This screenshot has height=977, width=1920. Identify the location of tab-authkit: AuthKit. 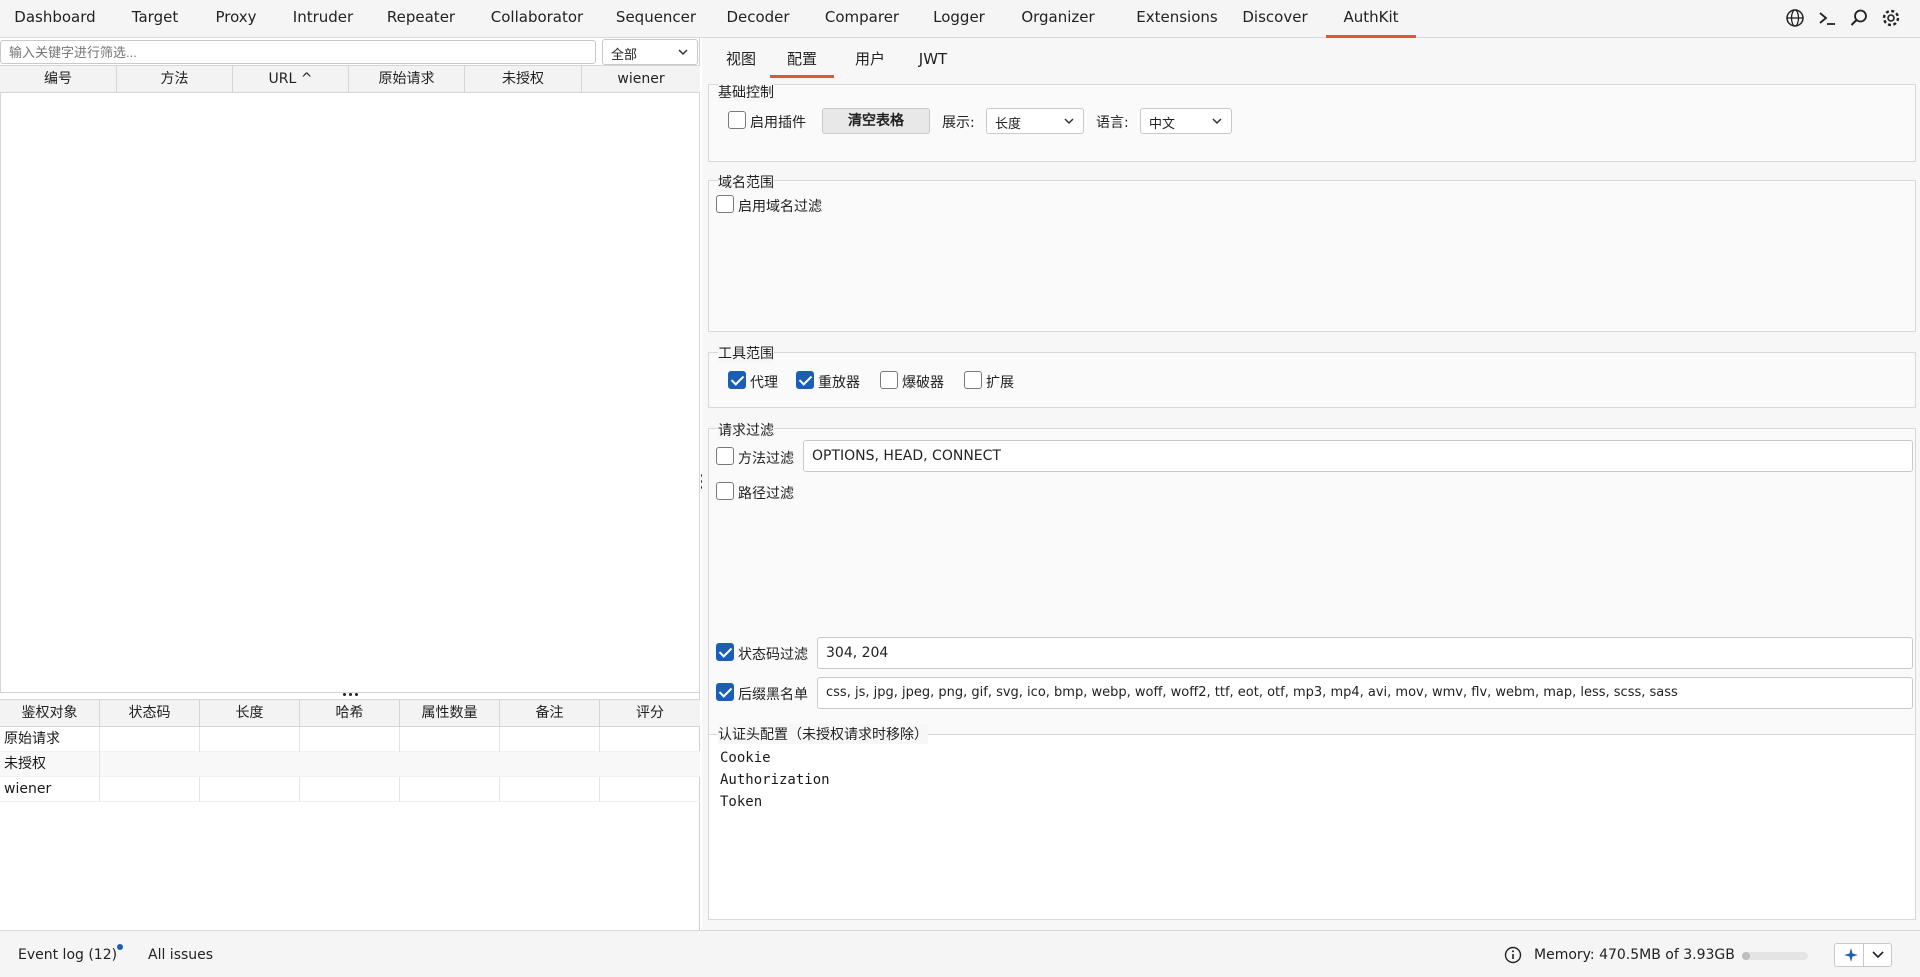
(1371, 19).